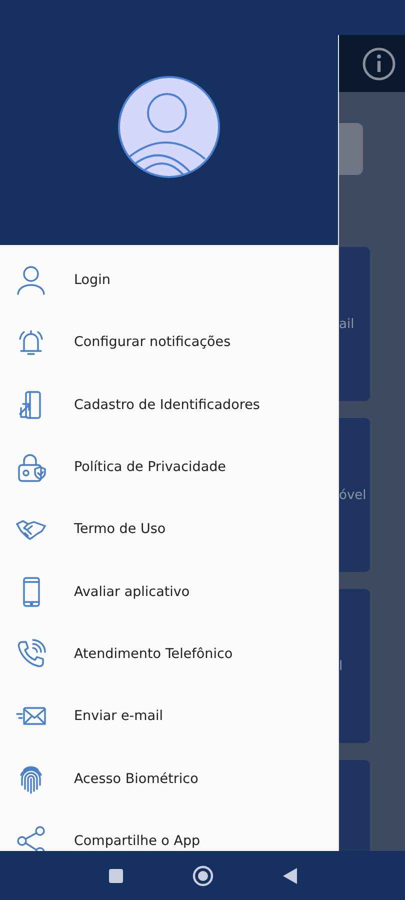  I want to click on menu-label: Política de Privacidade, so click(150, 467).